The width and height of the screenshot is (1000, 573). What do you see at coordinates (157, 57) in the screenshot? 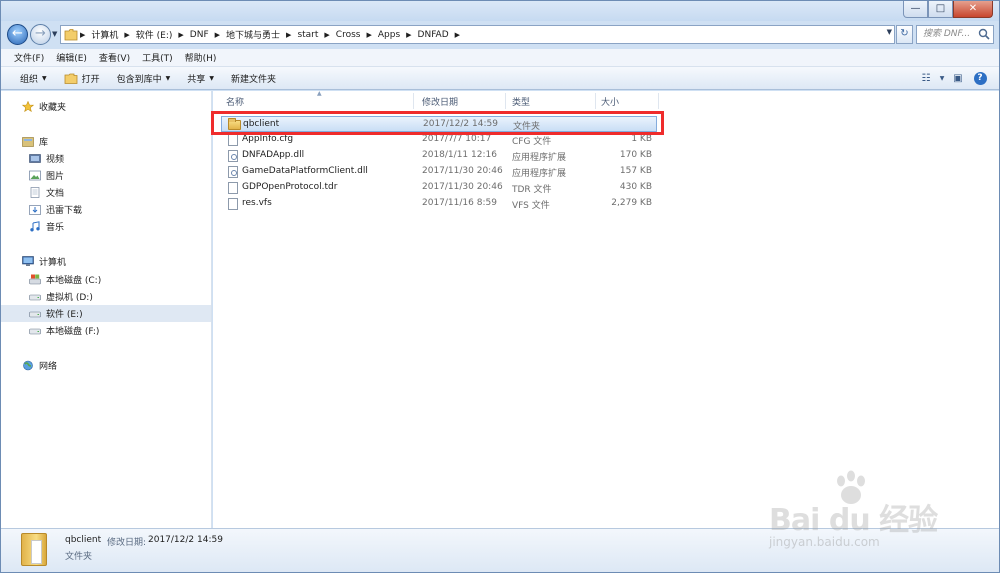
I see `menu-tools: 工具(T)` at bounding box center [157, 57].